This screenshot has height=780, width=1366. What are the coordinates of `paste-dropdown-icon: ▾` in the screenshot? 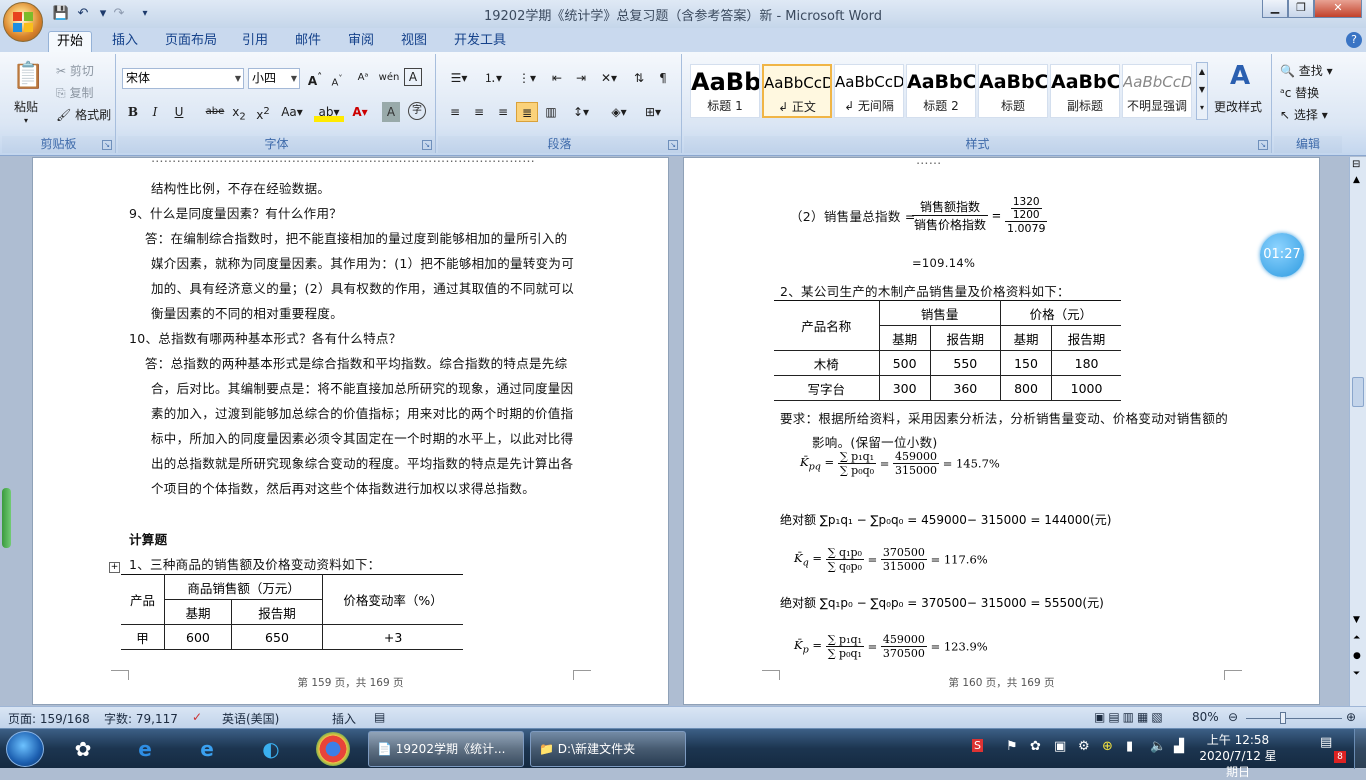 It's located at (26, 120).